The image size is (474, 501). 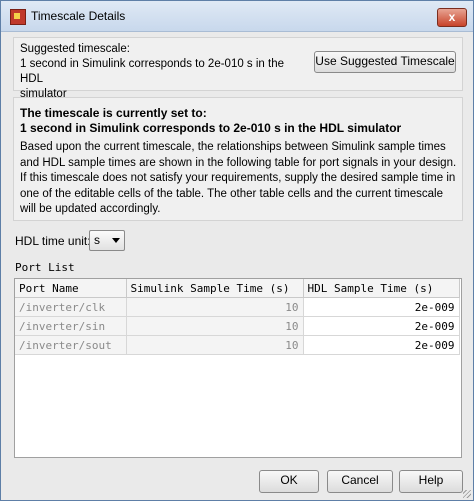 What do you see at coordinates (215, 288) in the screenshot?
I see `column-header-simulink-sample-time: Simulink Sample Time (s)` at bounding box center [215, 288].